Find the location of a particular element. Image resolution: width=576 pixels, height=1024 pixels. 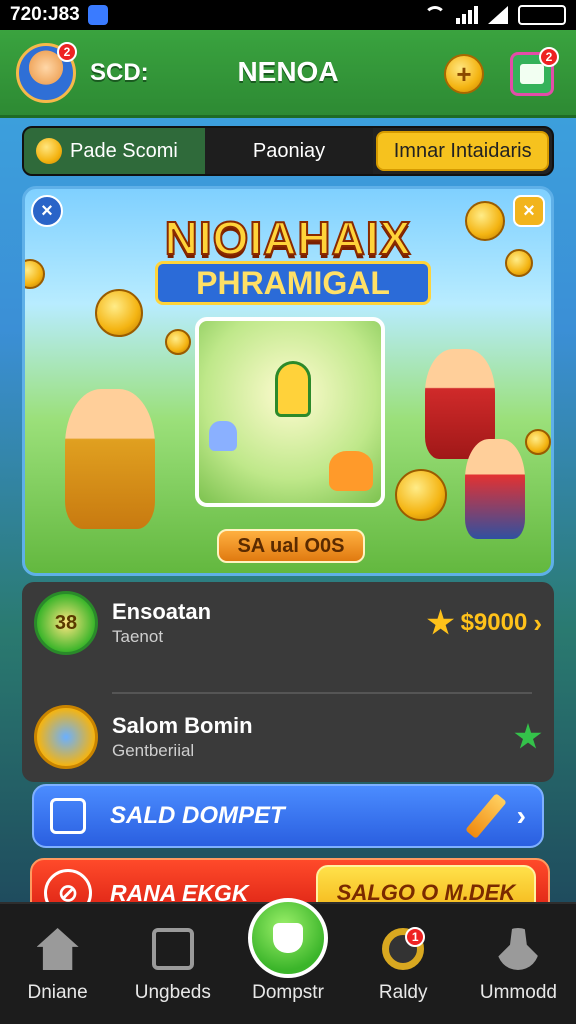

signal-icon is located at coordinates (467, 15).